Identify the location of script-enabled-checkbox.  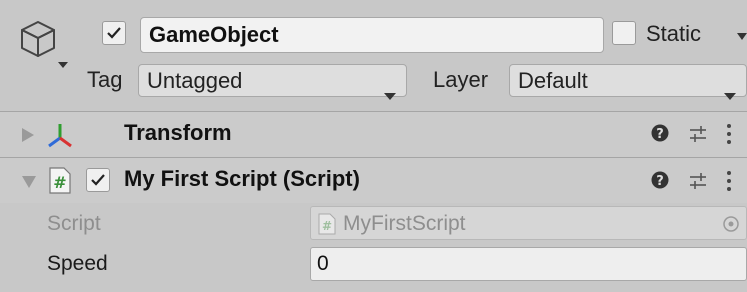
(98, 180).